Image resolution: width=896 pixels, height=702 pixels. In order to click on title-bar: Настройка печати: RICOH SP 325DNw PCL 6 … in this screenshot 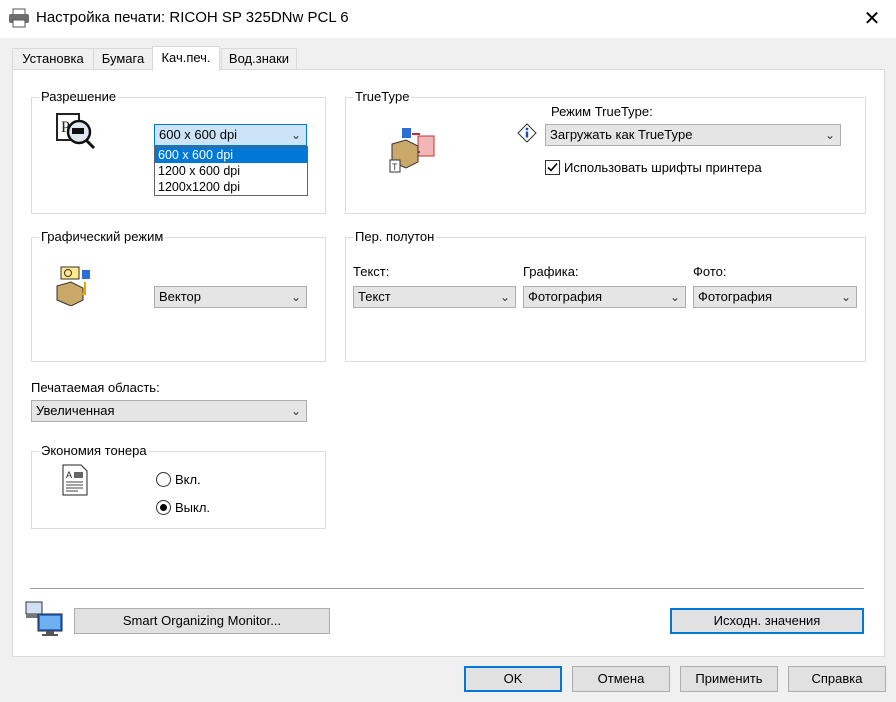, I will do `click(448, 19)`.